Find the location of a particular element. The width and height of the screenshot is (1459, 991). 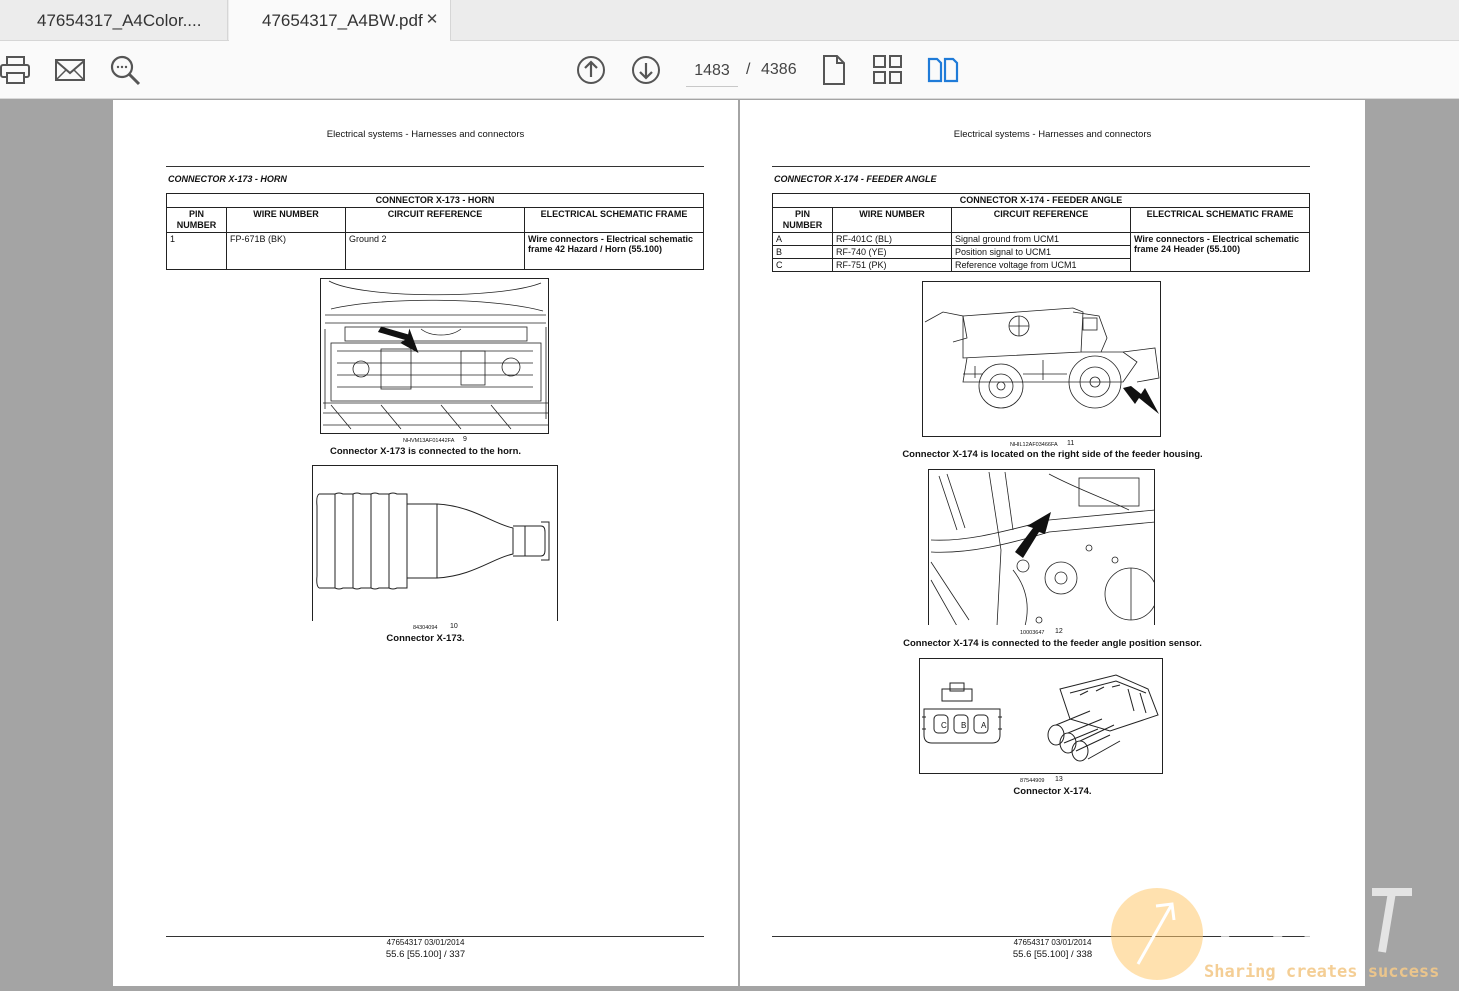

tab-bar: 47654317_A4Color.... 47654317_A4BW.pdf ✕ is located at coordinates (729, 21).